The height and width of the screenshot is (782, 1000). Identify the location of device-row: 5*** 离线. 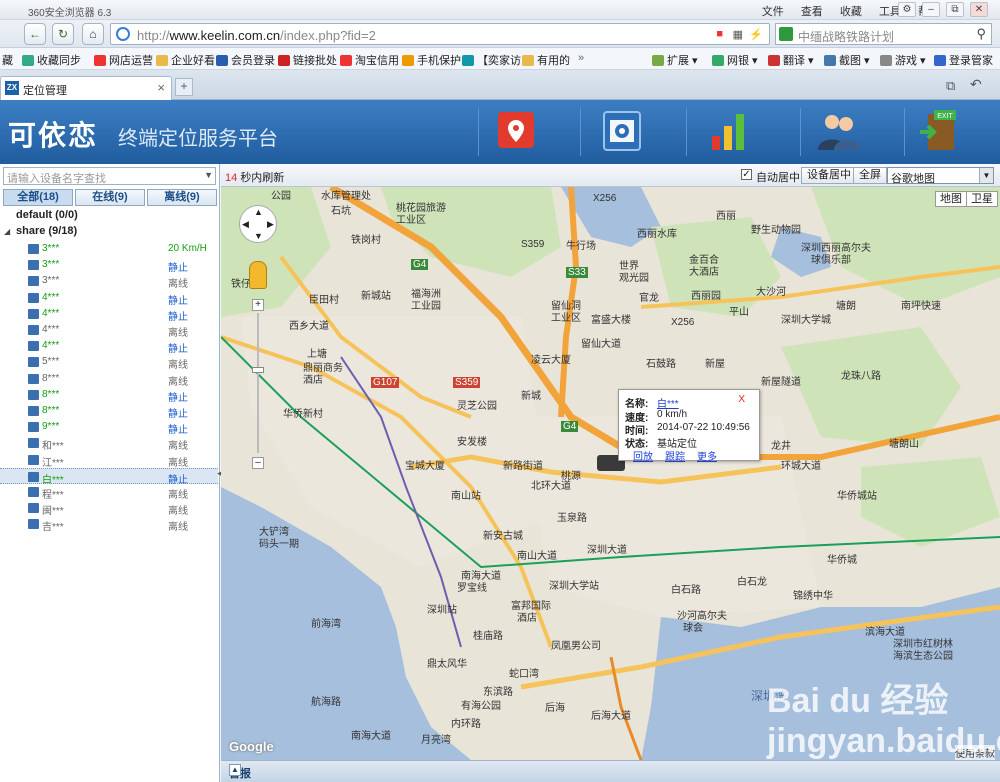
(109, 362).